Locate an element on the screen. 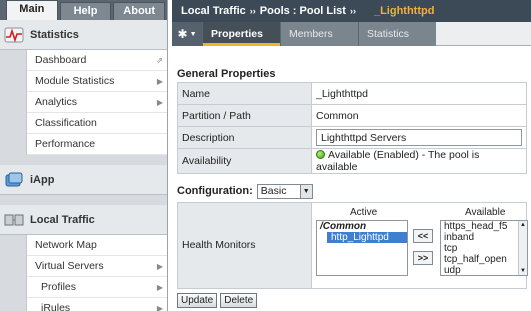  sidebar-item-irules: iRules ▶ is located at coordinates (97, 304).